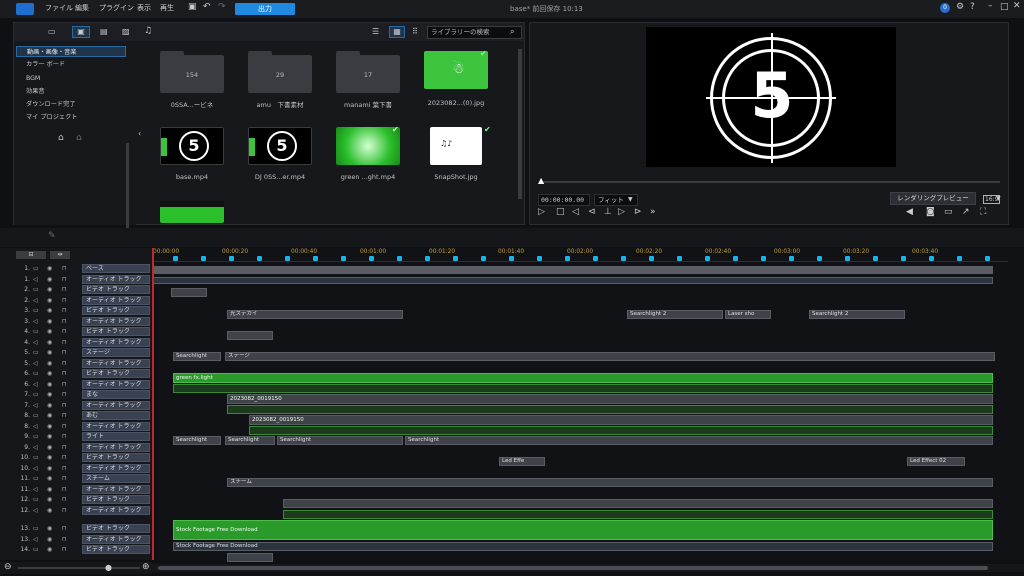  Describe the element at coordinates (280, 72) in the screenshot. I see `folder-thumb: 29` at that location.